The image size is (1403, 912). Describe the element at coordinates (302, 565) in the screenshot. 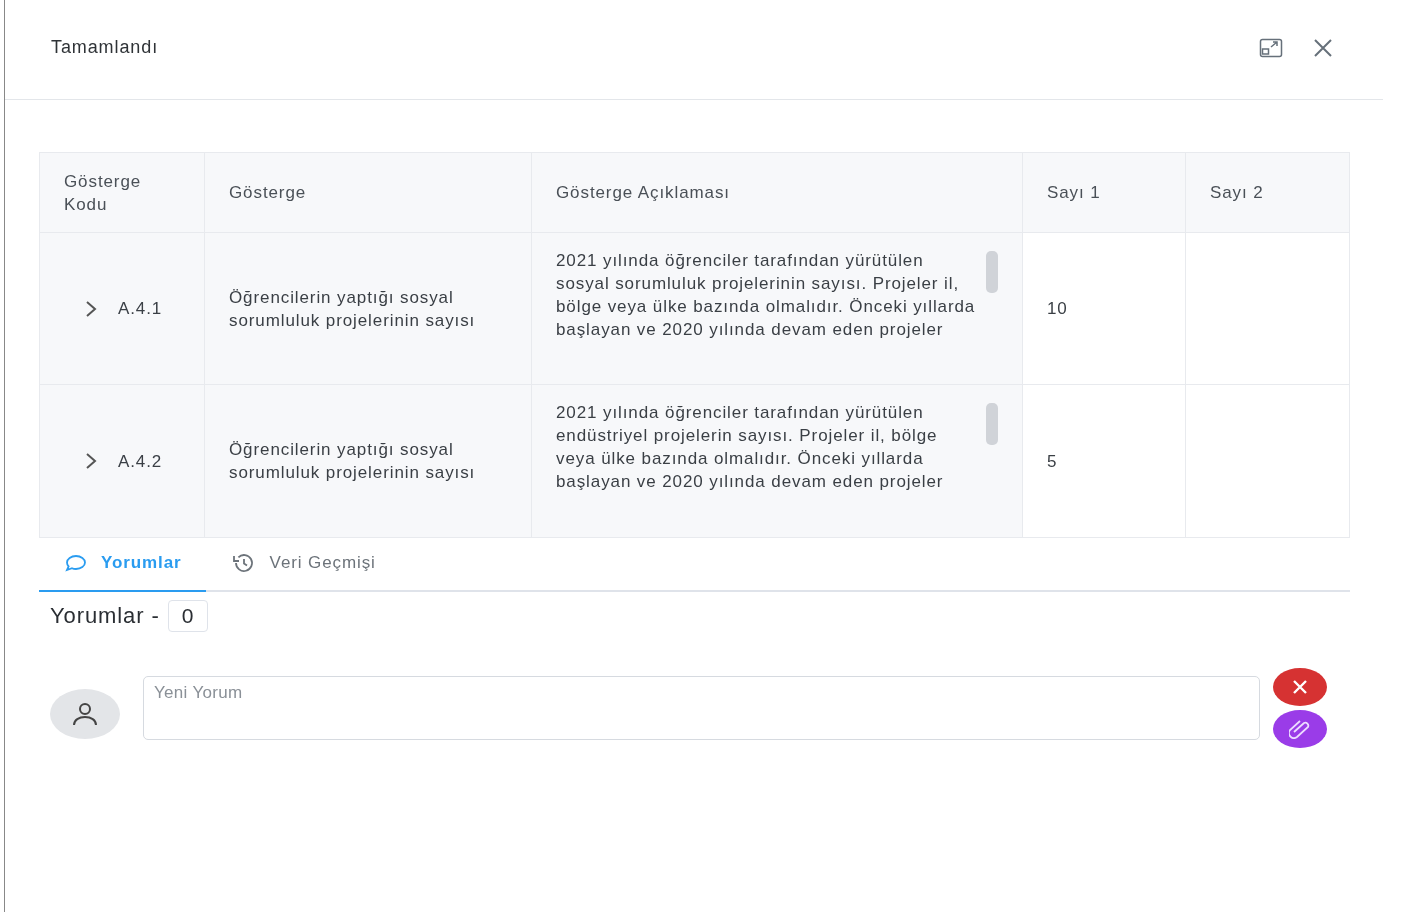

I see `tab: Veri Geçmişi` at that location.